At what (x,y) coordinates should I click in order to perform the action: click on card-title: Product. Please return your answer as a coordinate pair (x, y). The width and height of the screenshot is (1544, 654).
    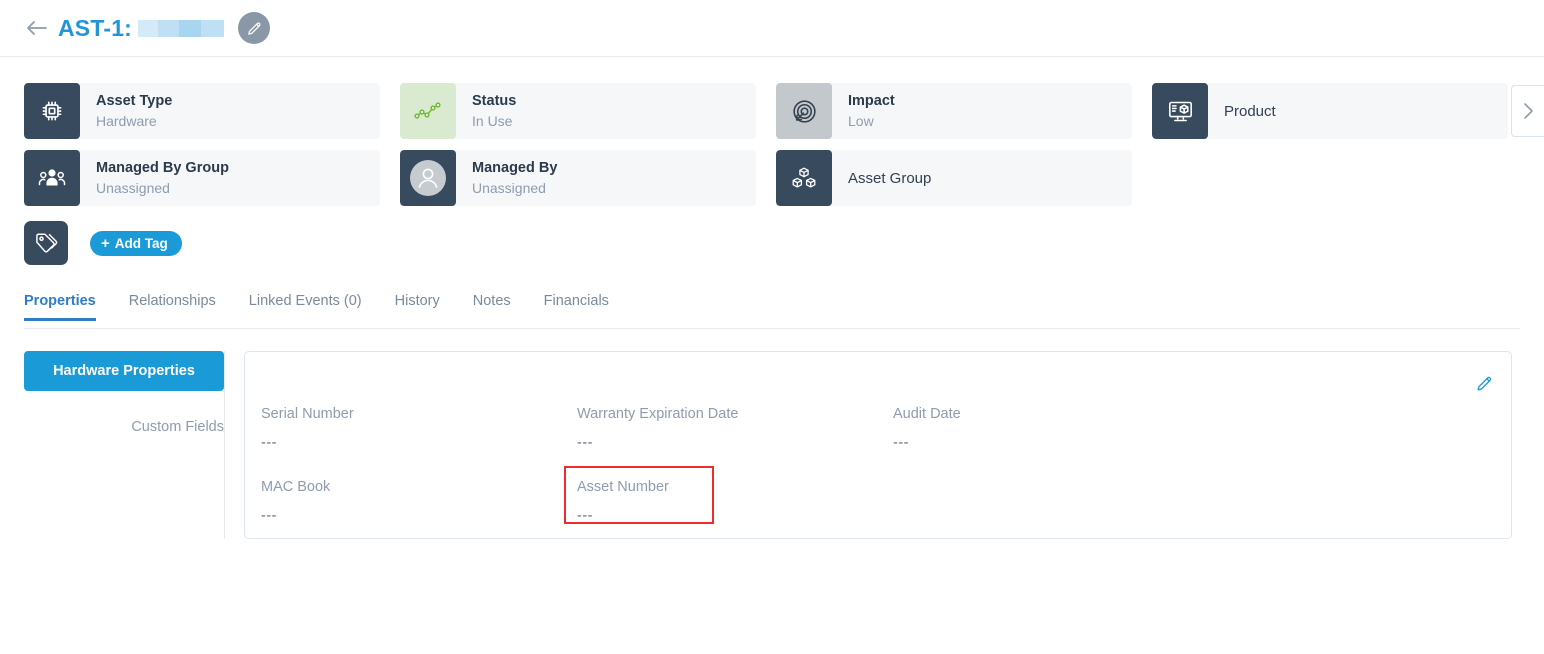
    Looking at the image, I should click on (1250, 111).